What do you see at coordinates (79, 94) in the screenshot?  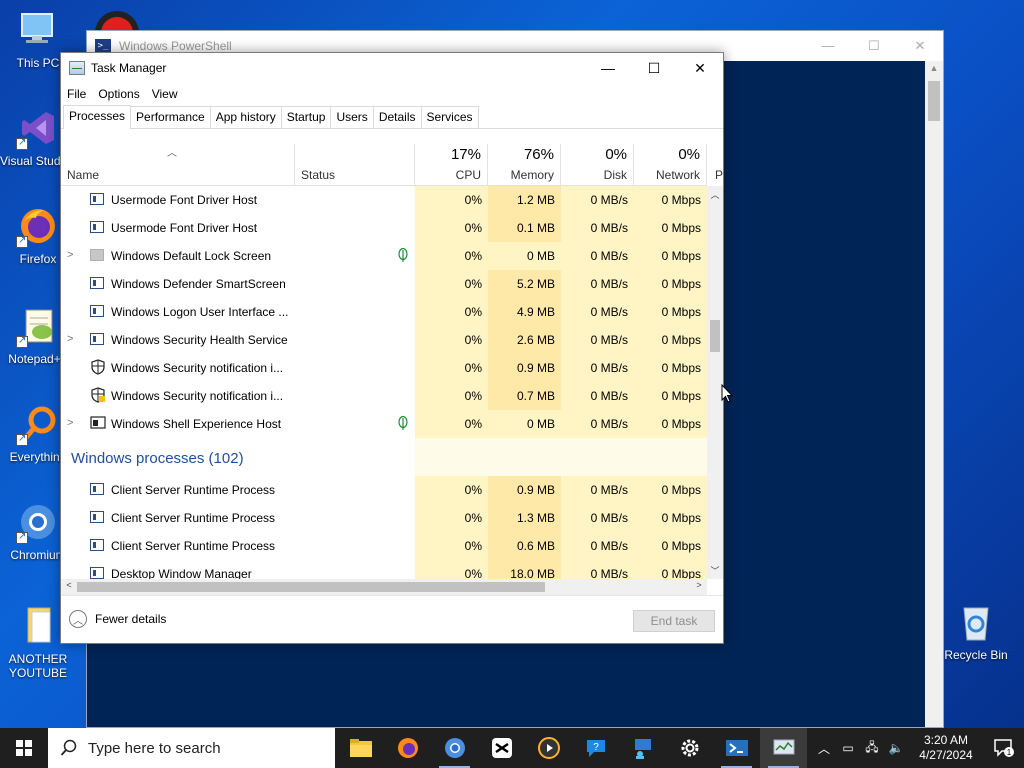 I see `menu-file: File` at bounding box center [79, 94].